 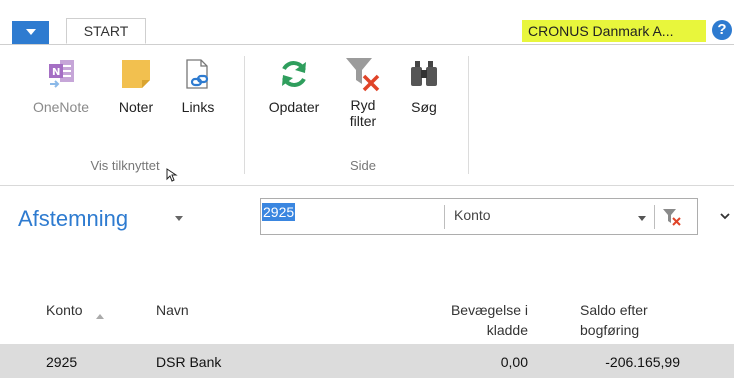 What do you see at coordinates (56, 72) in the screenshot?
I see `svg-text: N` at bounding box center [56, 72].